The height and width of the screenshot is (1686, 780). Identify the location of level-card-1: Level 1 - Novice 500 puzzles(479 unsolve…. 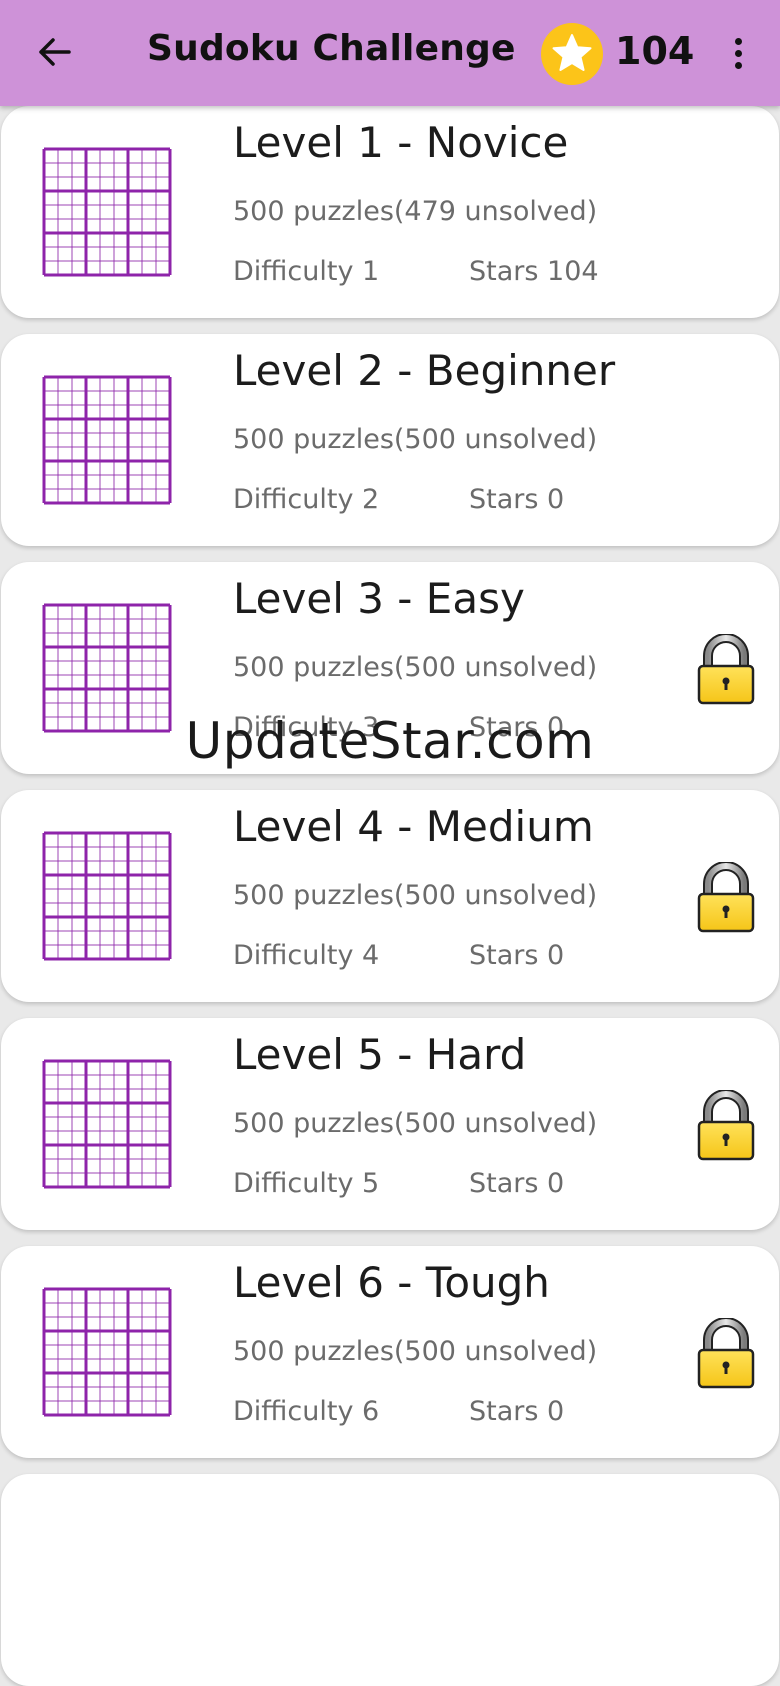
(390, 212).